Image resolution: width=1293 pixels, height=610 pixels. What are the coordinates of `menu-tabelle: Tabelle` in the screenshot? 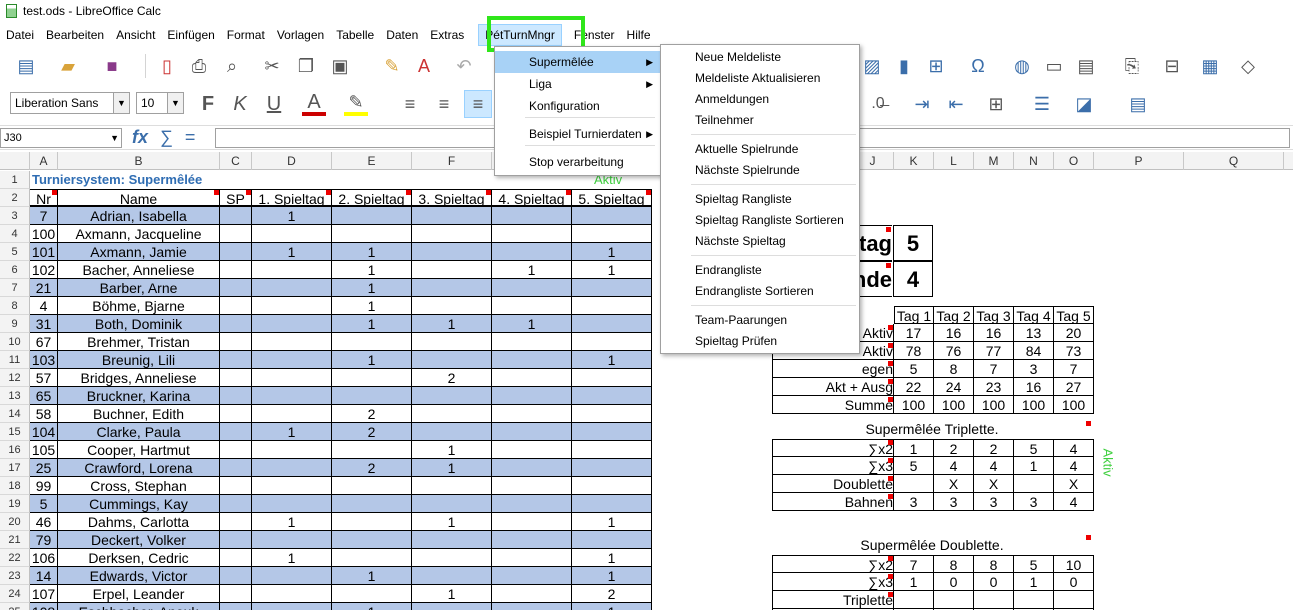 It's located at (355, 35).